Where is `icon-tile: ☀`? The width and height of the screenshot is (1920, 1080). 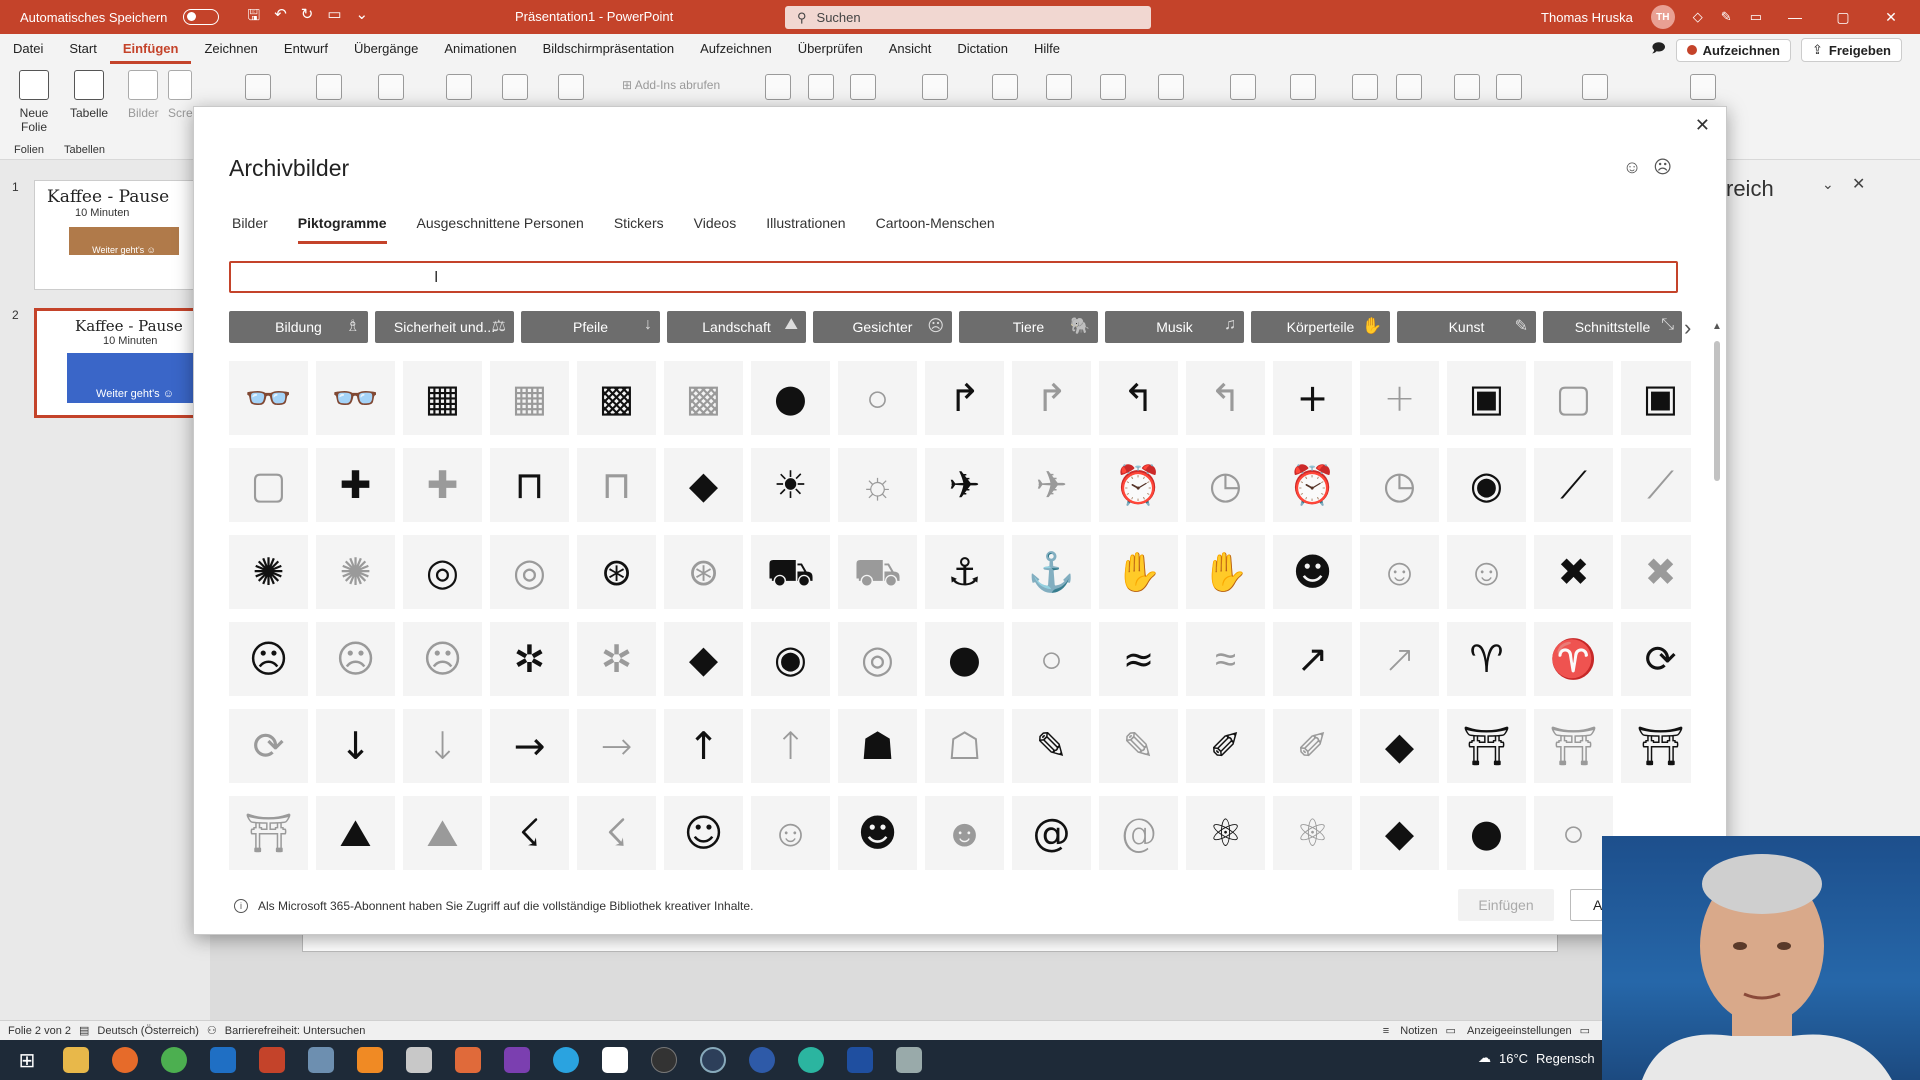 icon-tile: ☀ is located at coordinates (790, 485).